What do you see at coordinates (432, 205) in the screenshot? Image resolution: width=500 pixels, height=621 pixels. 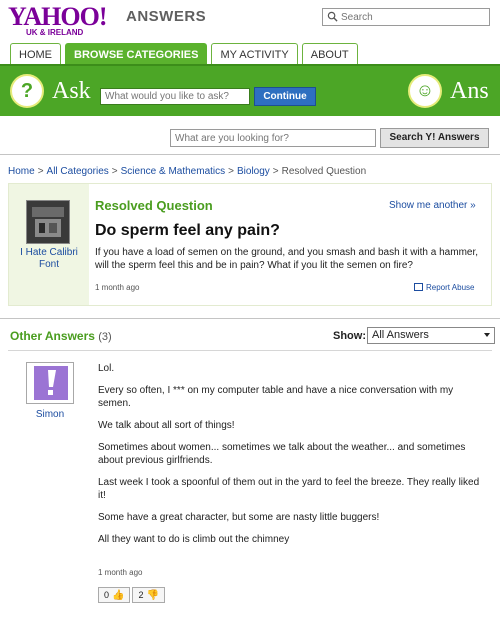 I see `show-another-link: Show me another »` at bounding box center [432, 205].